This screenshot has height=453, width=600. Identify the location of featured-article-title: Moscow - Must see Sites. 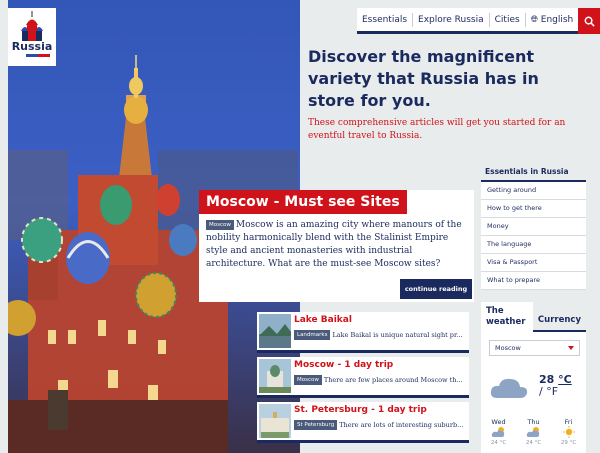
(303, 202).